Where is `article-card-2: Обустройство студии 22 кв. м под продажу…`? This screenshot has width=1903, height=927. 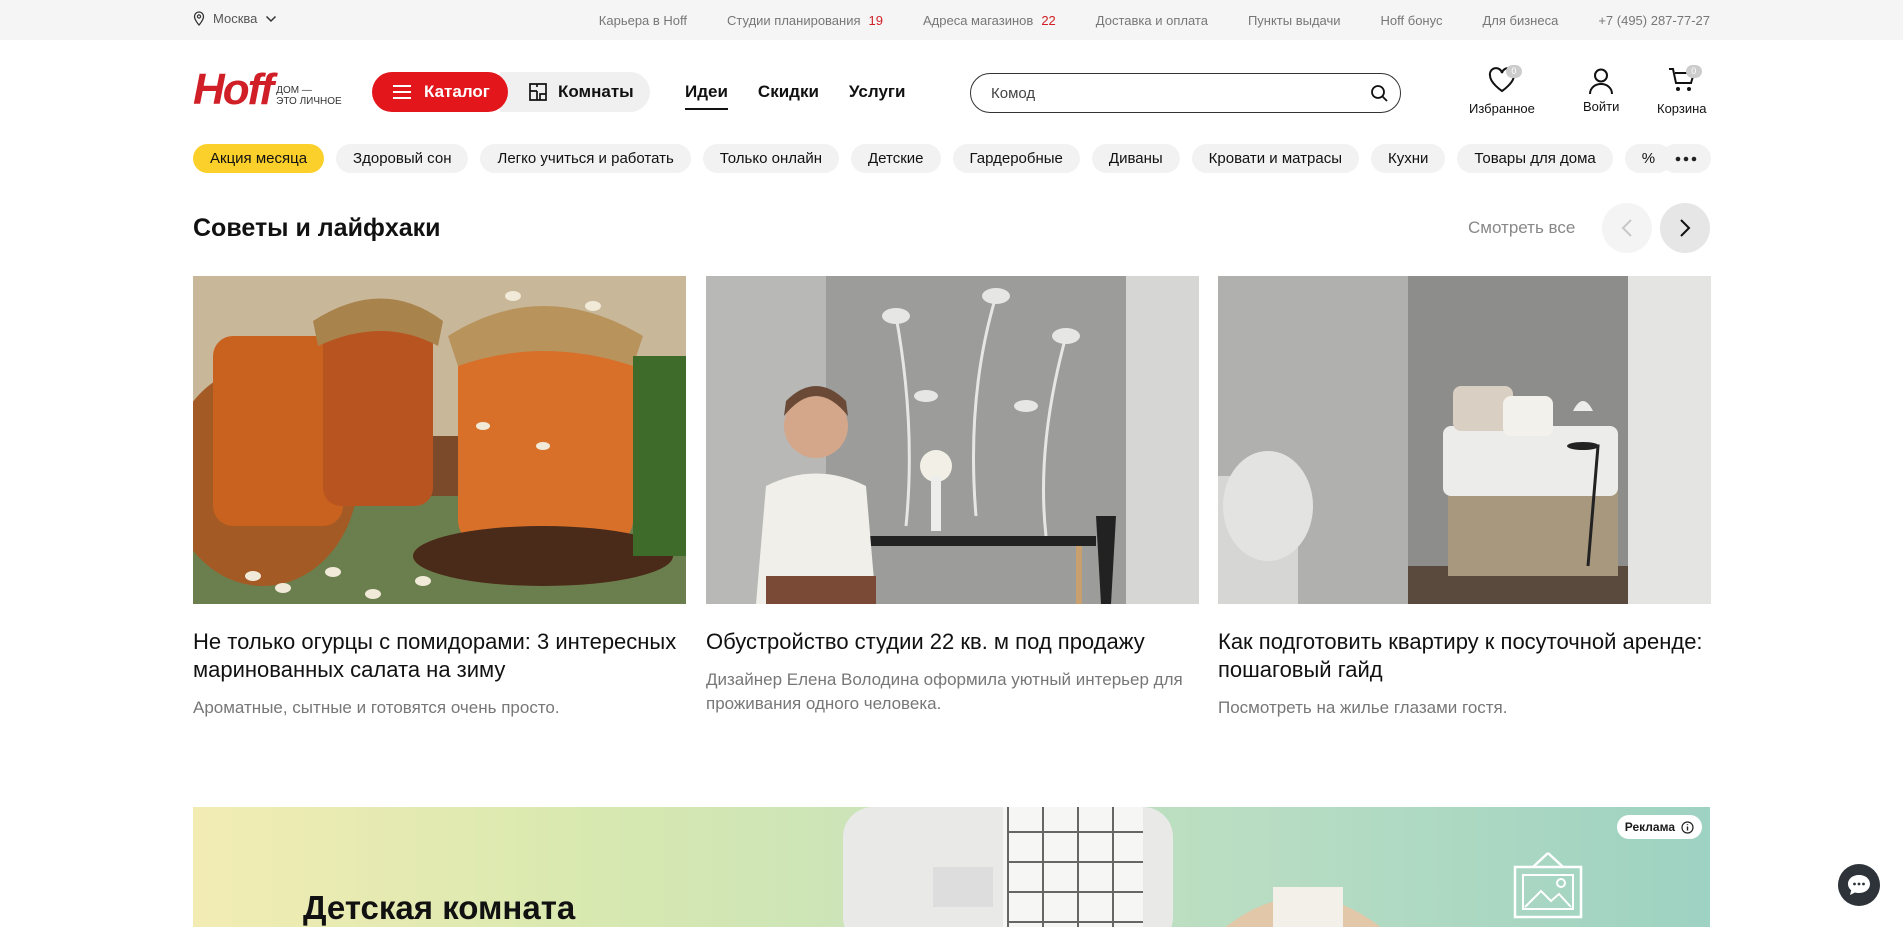
article-card-2: Обустройство студии 22 кв. м под продажу… is located at coordinates (952, 496).